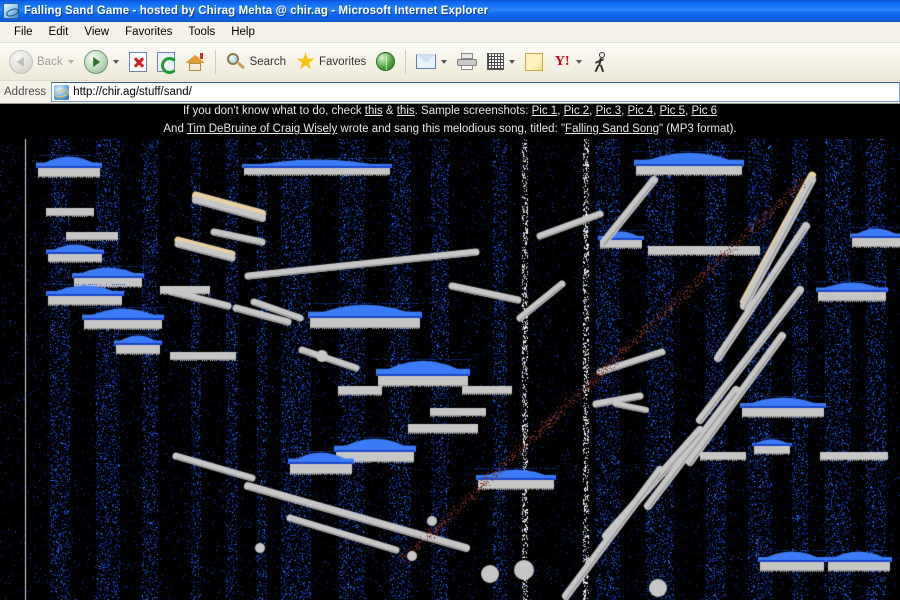  I want to click on address-input: http://chir.ag/stuff/sand/, so click(475, 92).